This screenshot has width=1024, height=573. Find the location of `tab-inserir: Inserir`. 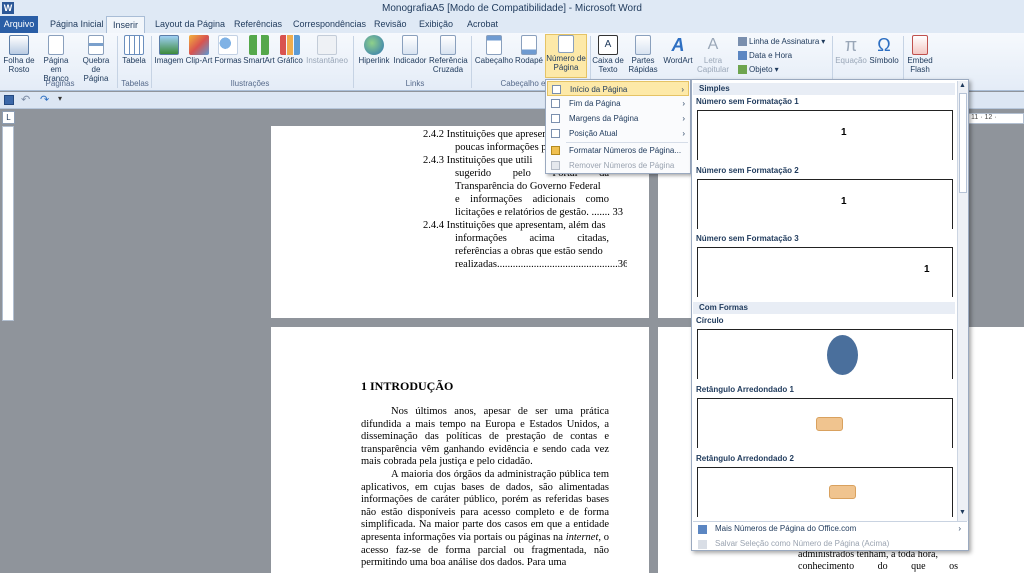

tab-inserir: Inserir is located at coordinates (126, 24).